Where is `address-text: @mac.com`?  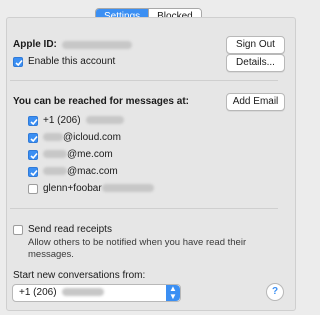
address-text: @mac.com is located at coordinates (92, 171).